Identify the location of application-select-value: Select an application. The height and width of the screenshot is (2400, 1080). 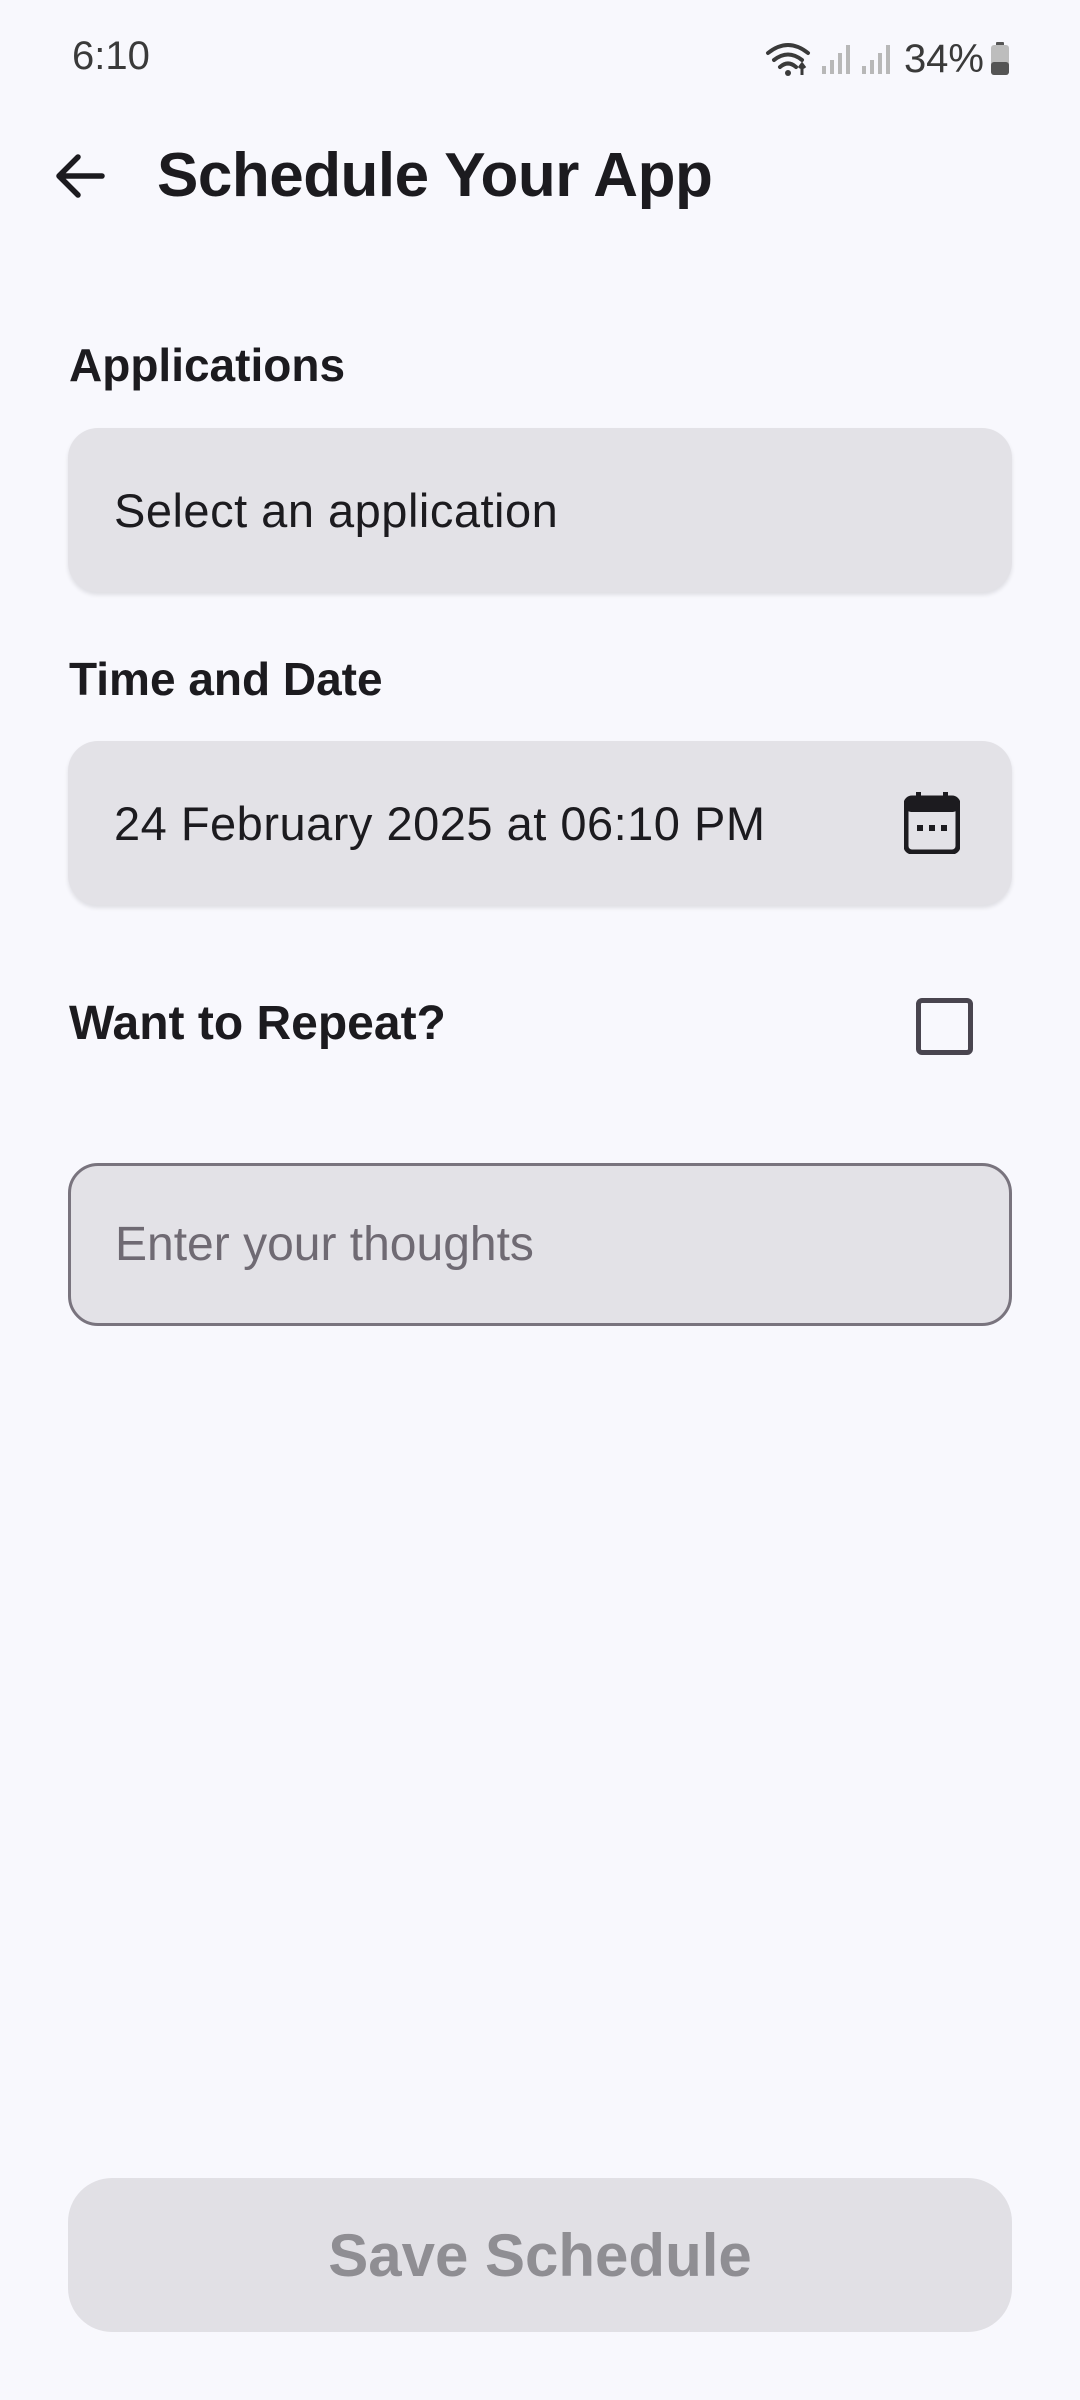
(336, 510).